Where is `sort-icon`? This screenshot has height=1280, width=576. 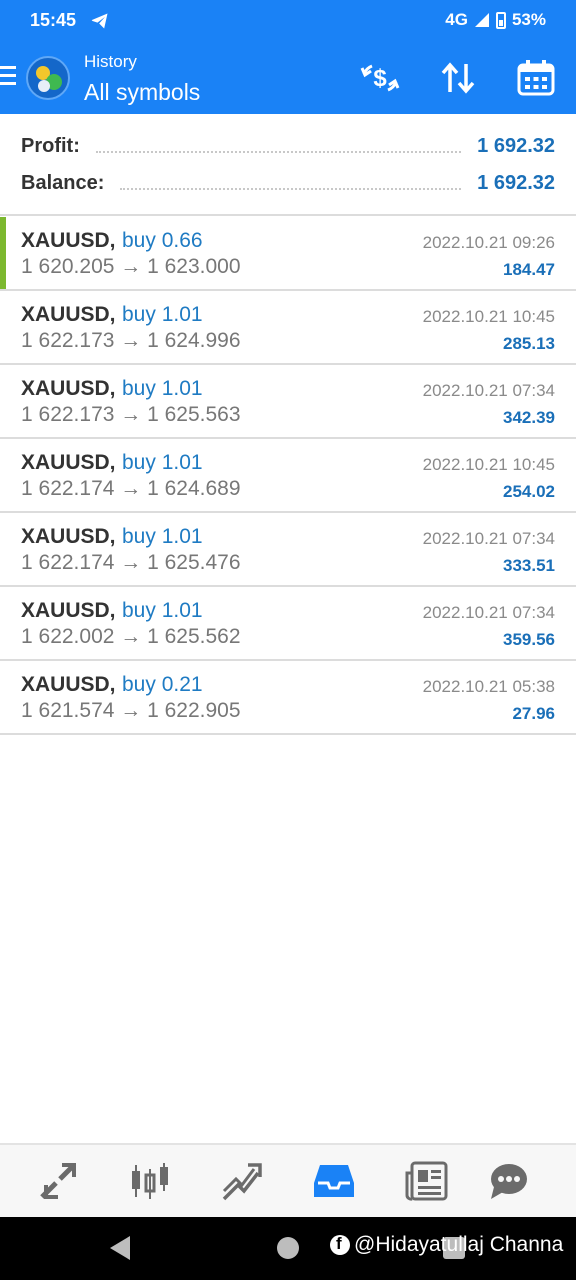
sort-icon is located at coordinates (458, 78).